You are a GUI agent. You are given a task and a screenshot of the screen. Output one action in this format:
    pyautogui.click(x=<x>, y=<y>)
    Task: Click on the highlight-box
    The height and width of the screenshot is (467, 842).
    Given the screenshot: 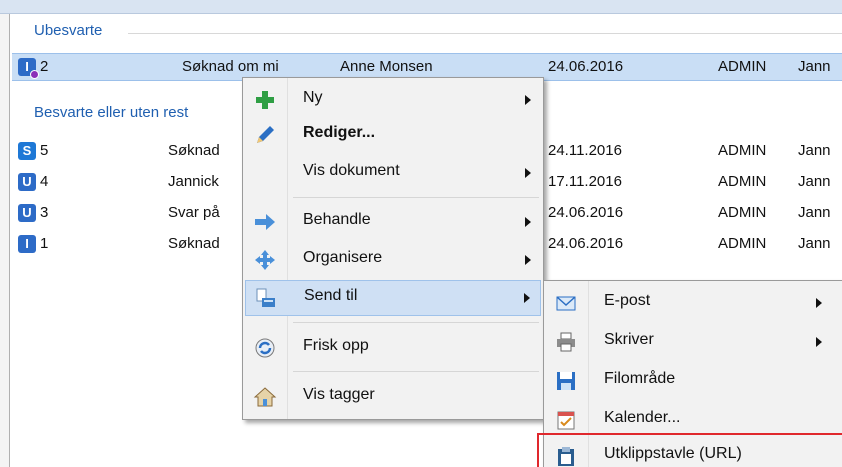 What is the action you would take?
    pyautogui.click(x=689, y=450)
    